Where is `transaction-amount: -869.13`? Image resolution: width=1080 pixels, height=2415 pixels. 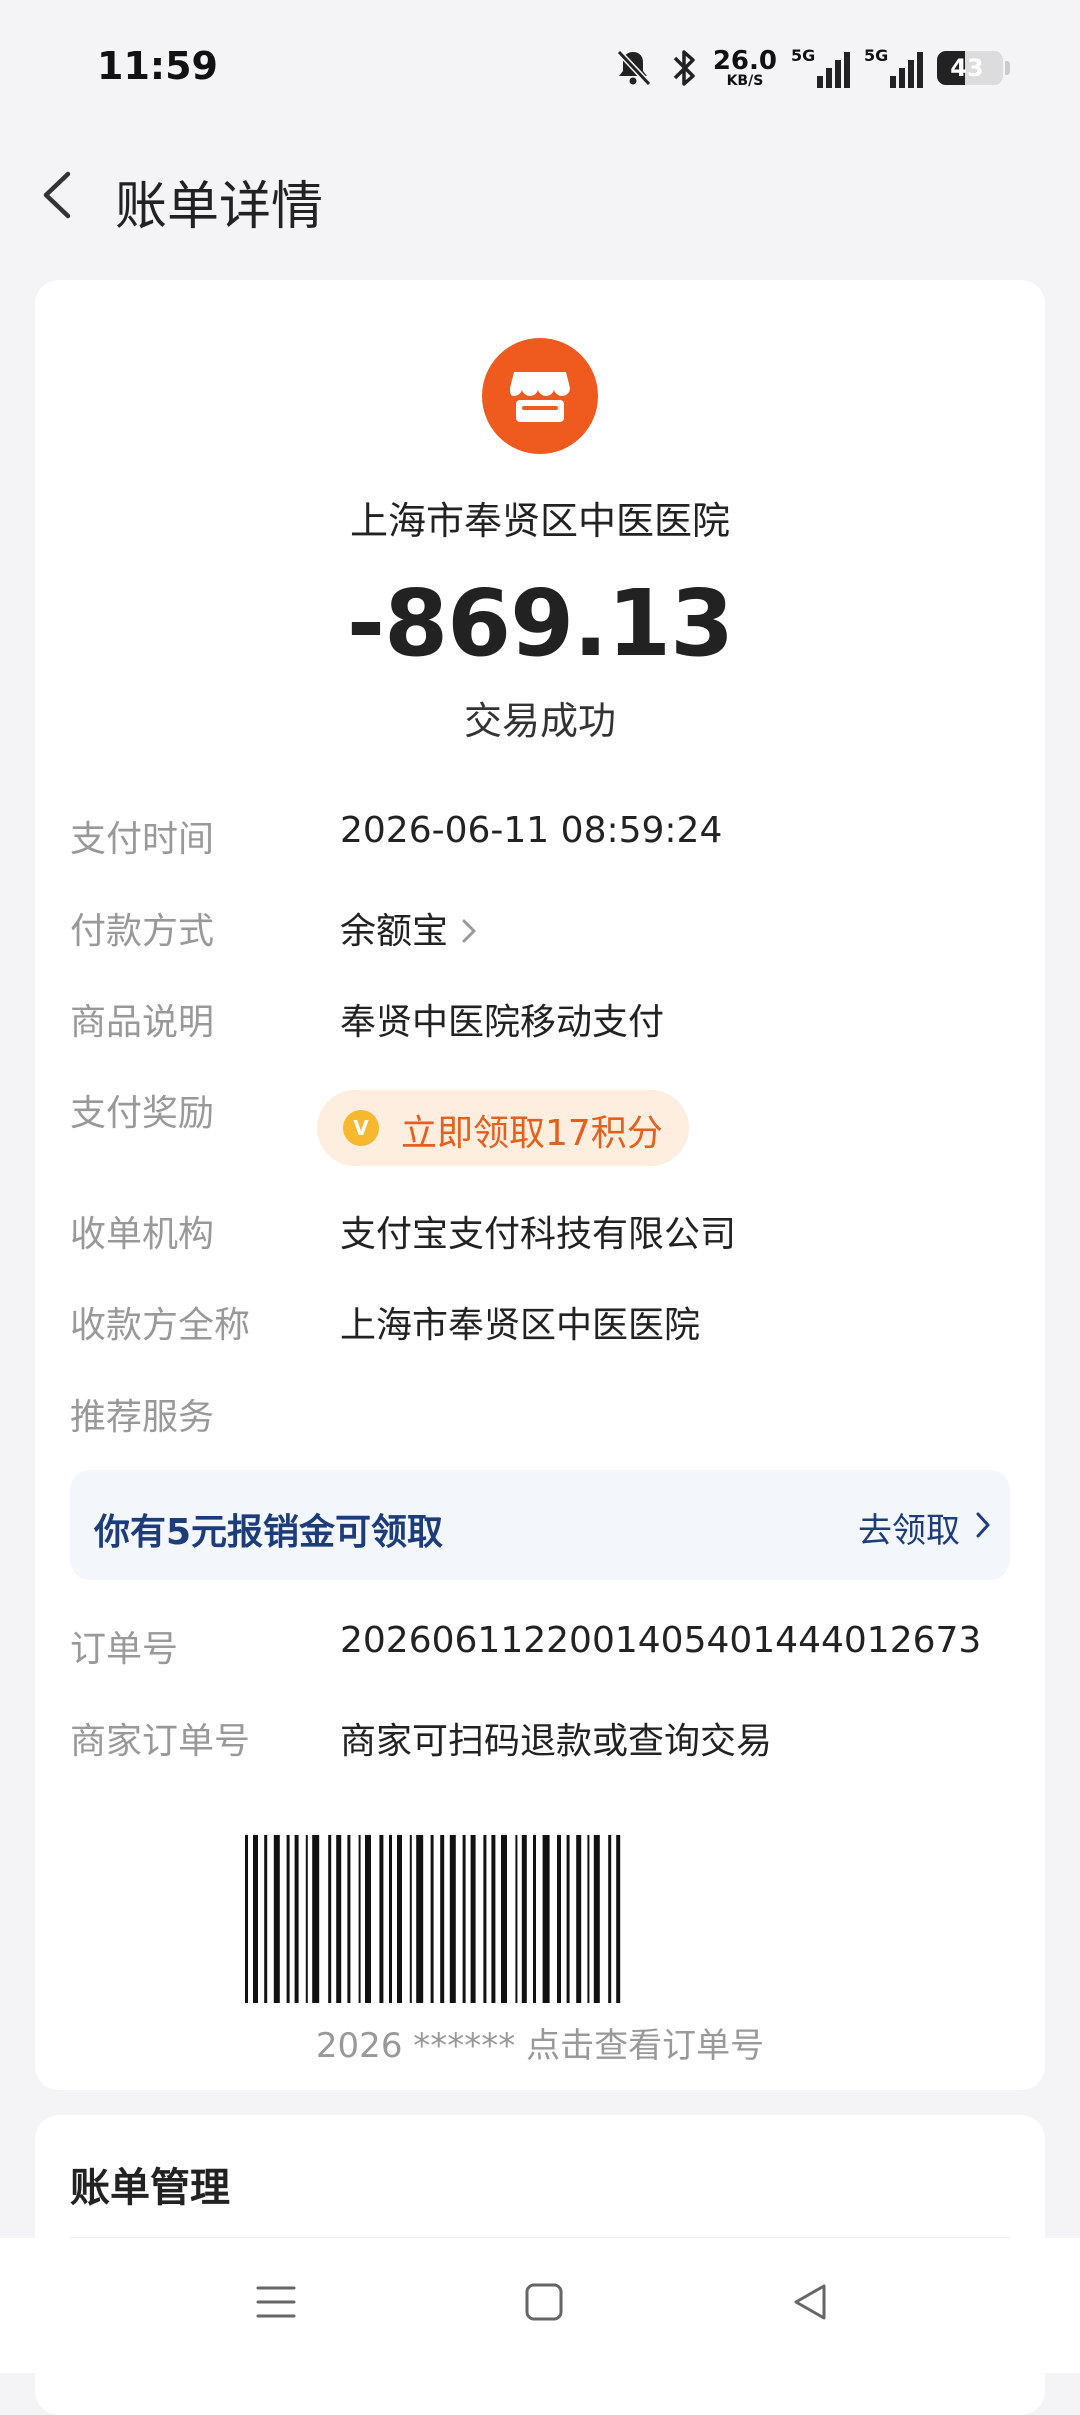 transaction-amount: -869.13 is located at coordinates (540, 623).